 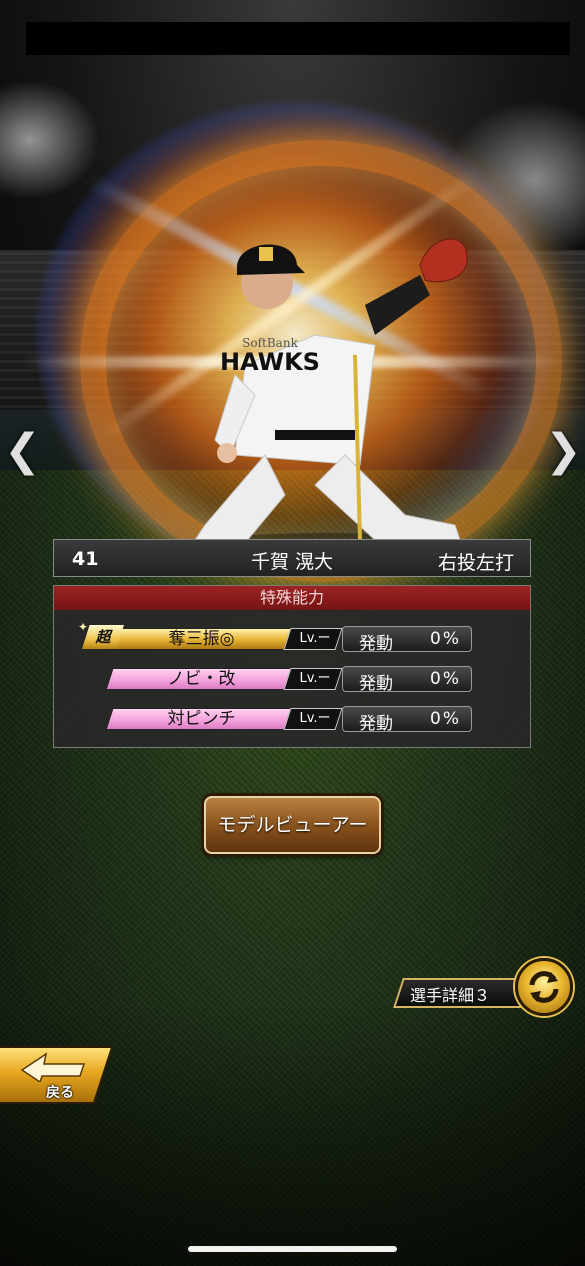 What do you see at coordinates (563, 451) in the screenshot?
I see `chevron-right-icon: ❯` at bounding box center [563, 451].